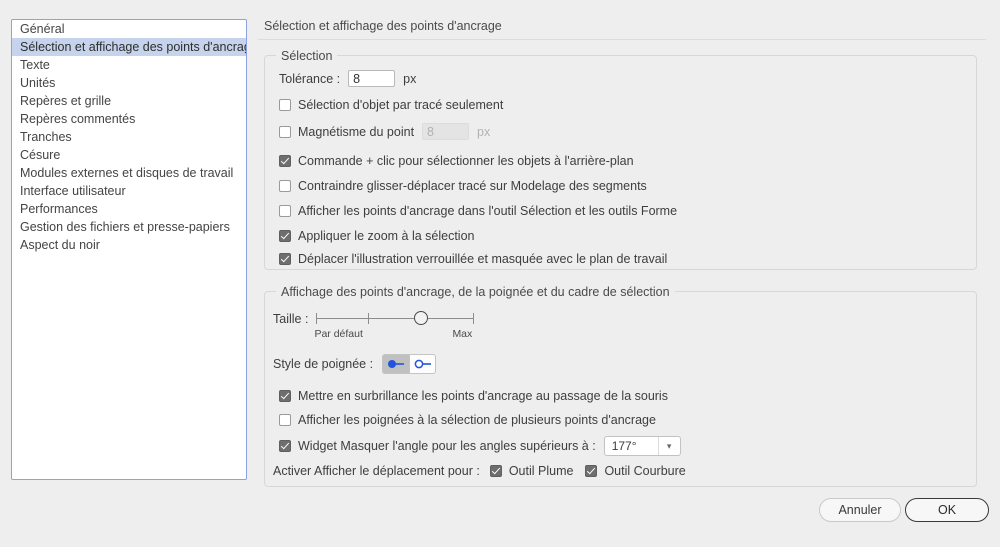 This screenshot has width=1000, height=547. What do you see at coordinates (285, 105) in the screenshot?
I see `checkbox-path-only` at bounding box center [285, 105].